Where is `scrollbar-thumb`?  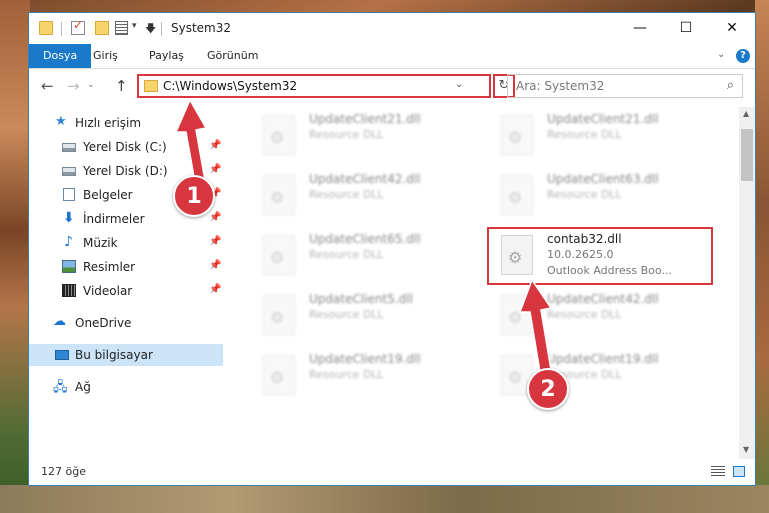 scrollbar-thumb is located at coordinates (747, 155).